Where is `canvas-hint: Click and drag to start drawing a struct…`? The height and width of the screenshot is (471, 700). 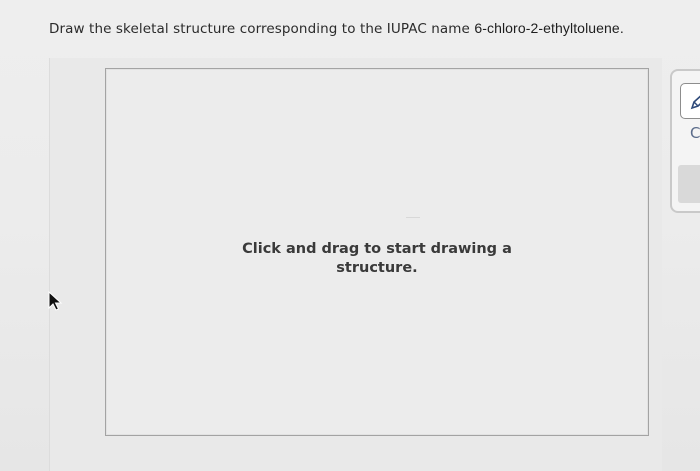 canvas-hint: Click and drag to start drawing a struct… is located at coordinates (377, 258).